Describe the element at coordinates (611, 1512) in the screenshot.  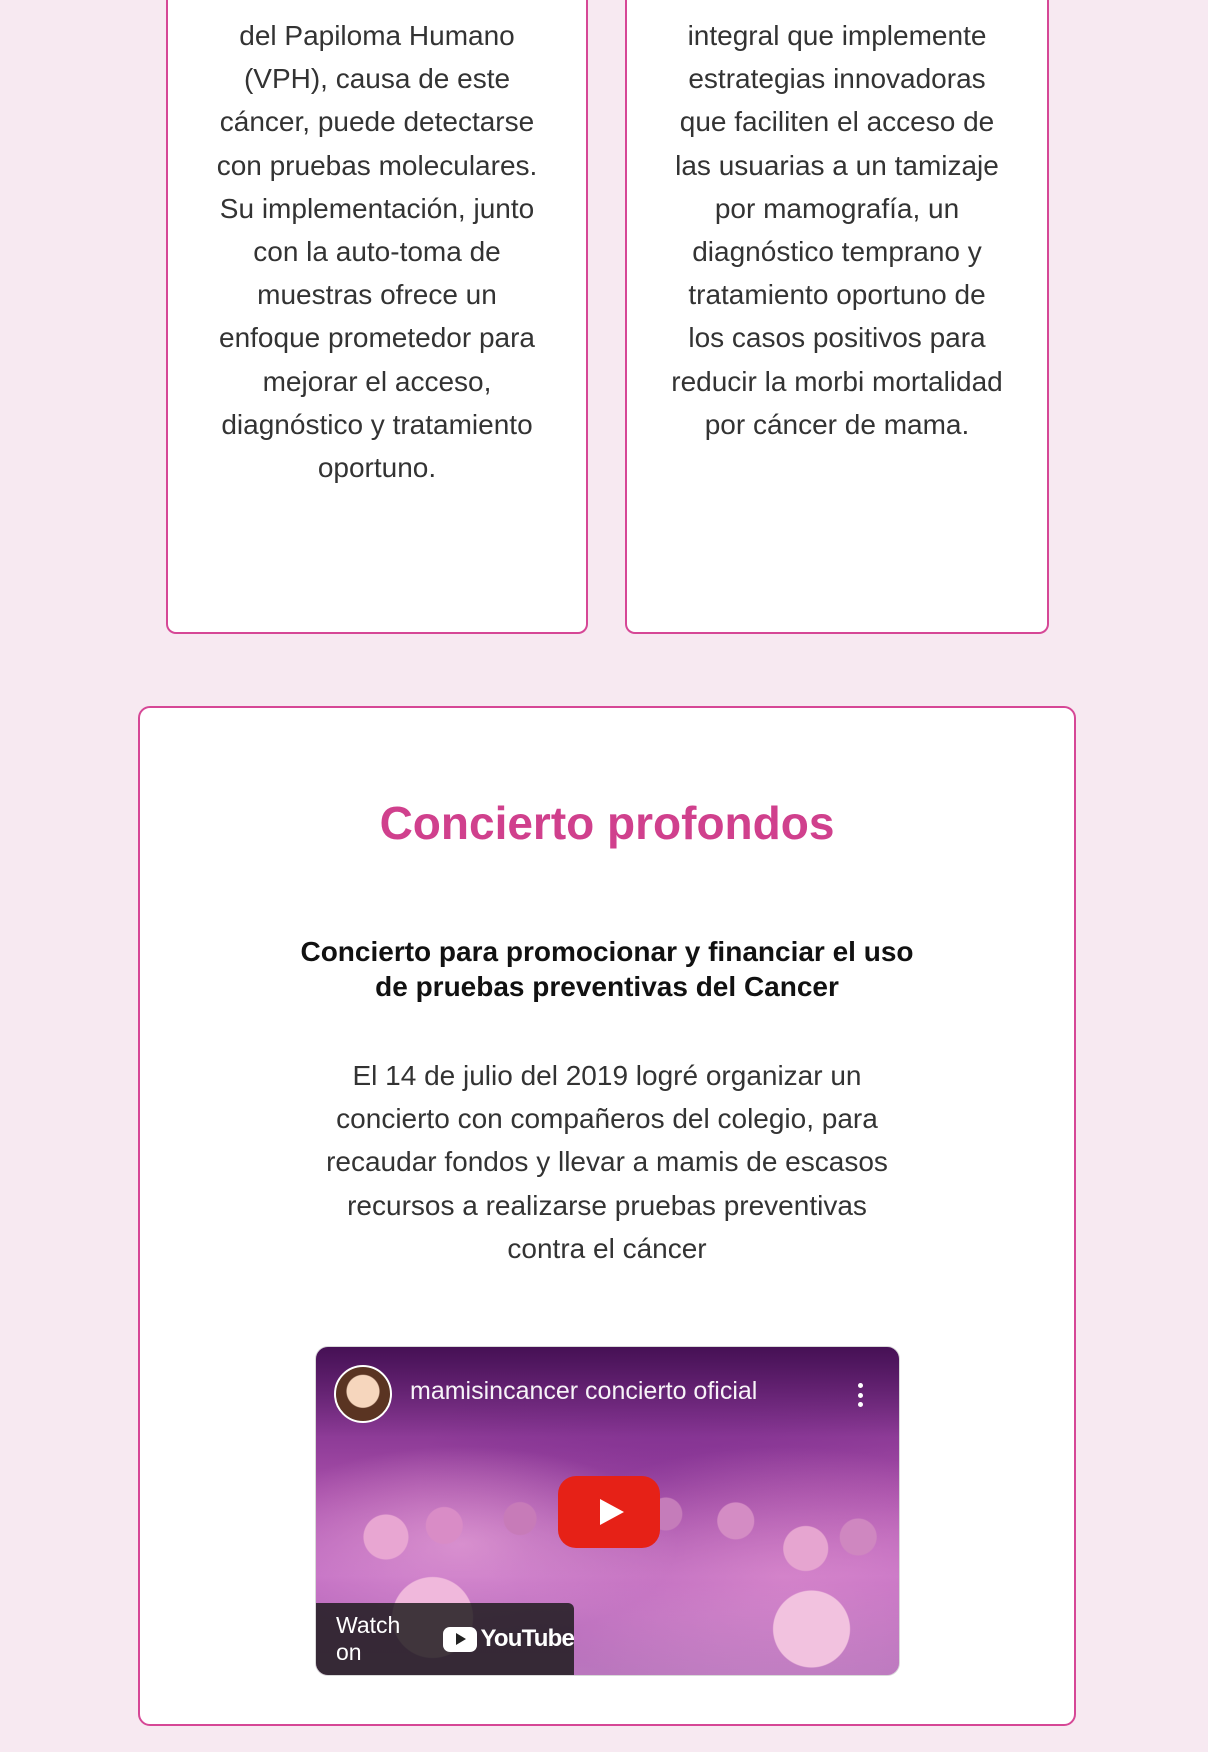
I see `play-icon` at that location.